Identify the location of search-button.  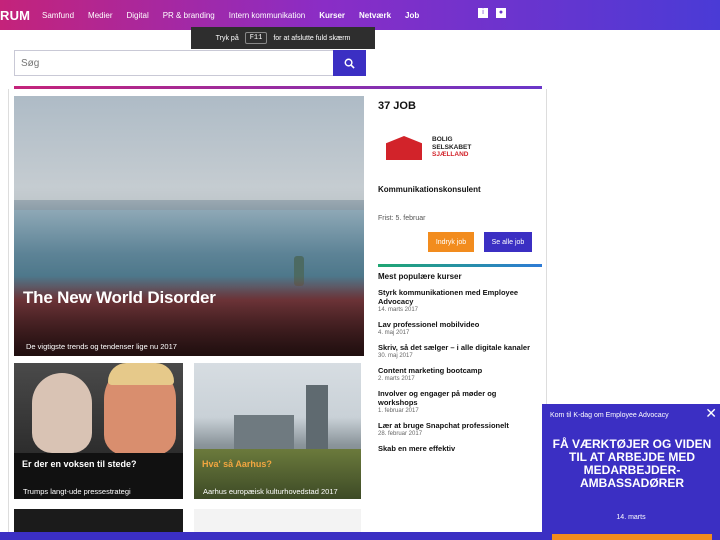
(349, 63).